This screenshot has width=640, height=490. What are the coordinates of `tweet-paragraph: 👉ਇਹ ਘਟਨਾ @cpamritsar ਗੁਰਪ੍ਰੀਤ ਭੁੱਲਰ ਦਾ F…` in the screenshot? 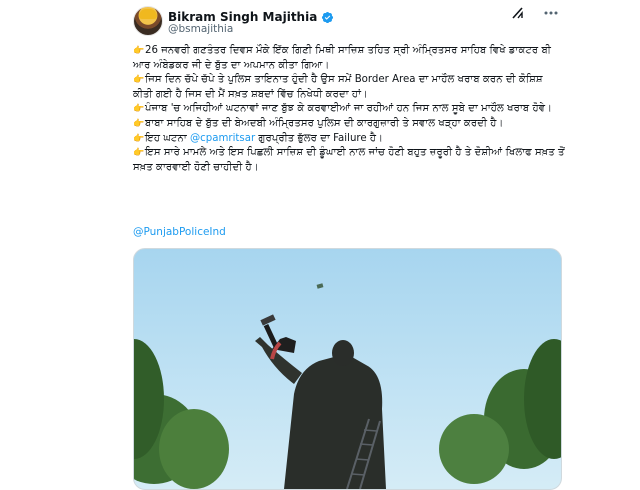 It's located at (258, 138).